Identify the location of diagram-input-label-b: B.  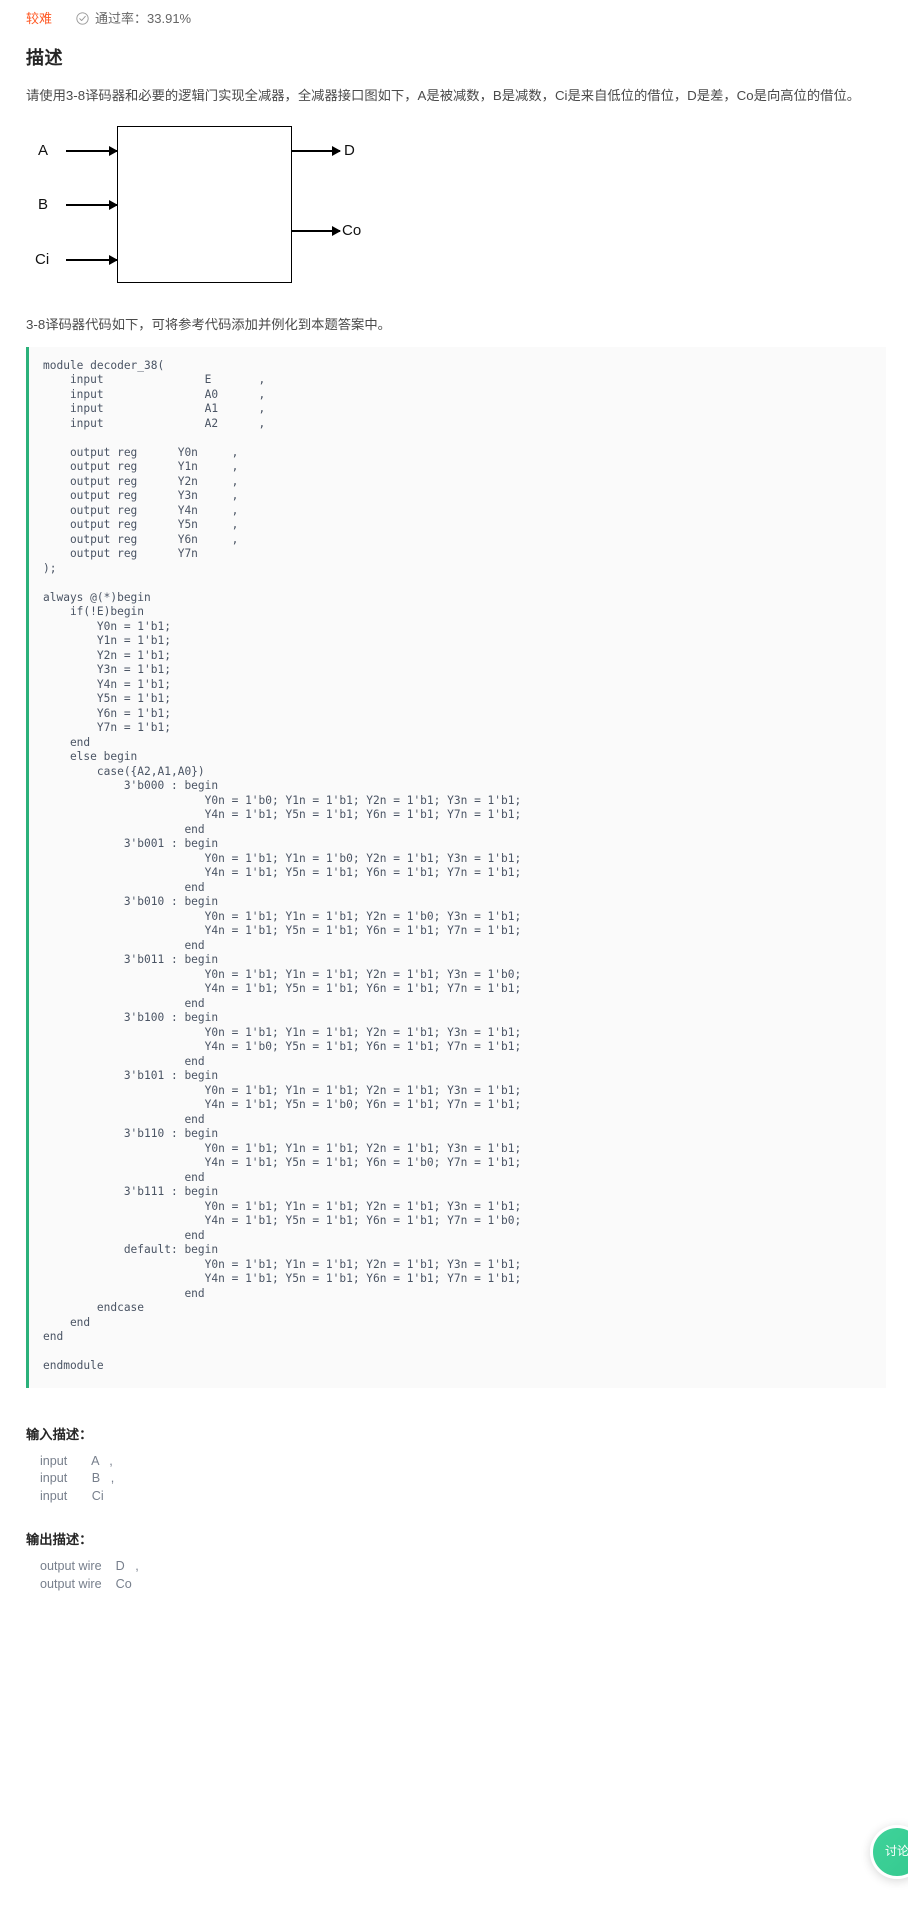
(43, 204).